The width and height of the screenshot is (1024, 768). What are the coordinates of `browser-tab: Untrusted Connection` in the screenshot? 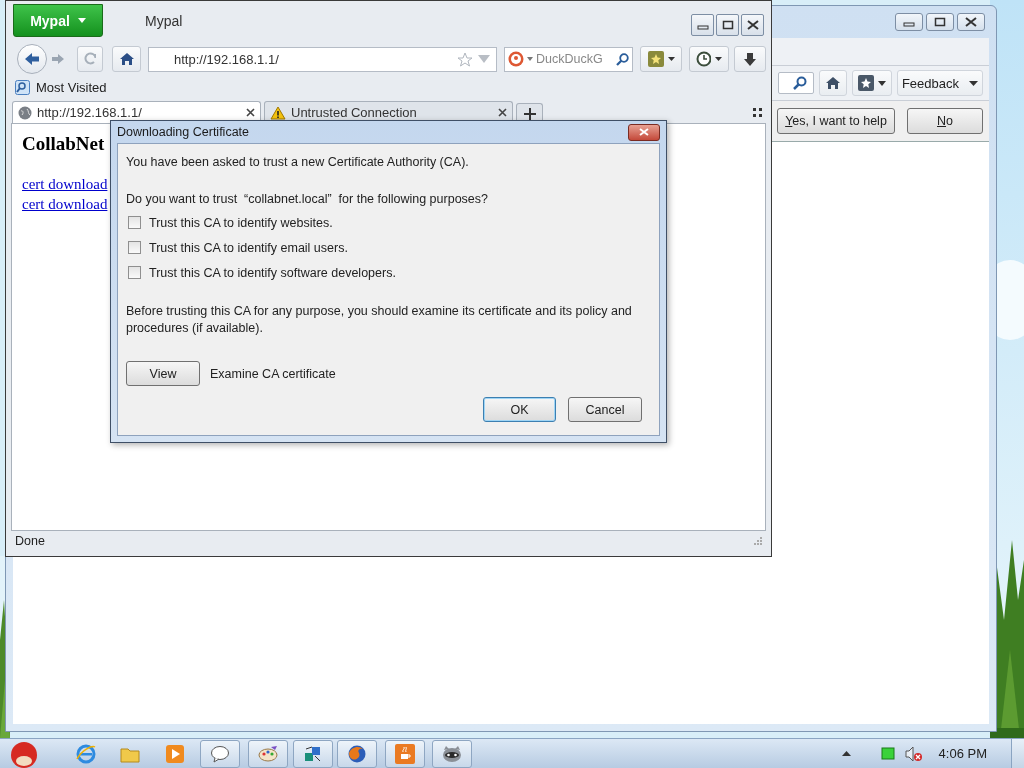 It's located at (388, 112).